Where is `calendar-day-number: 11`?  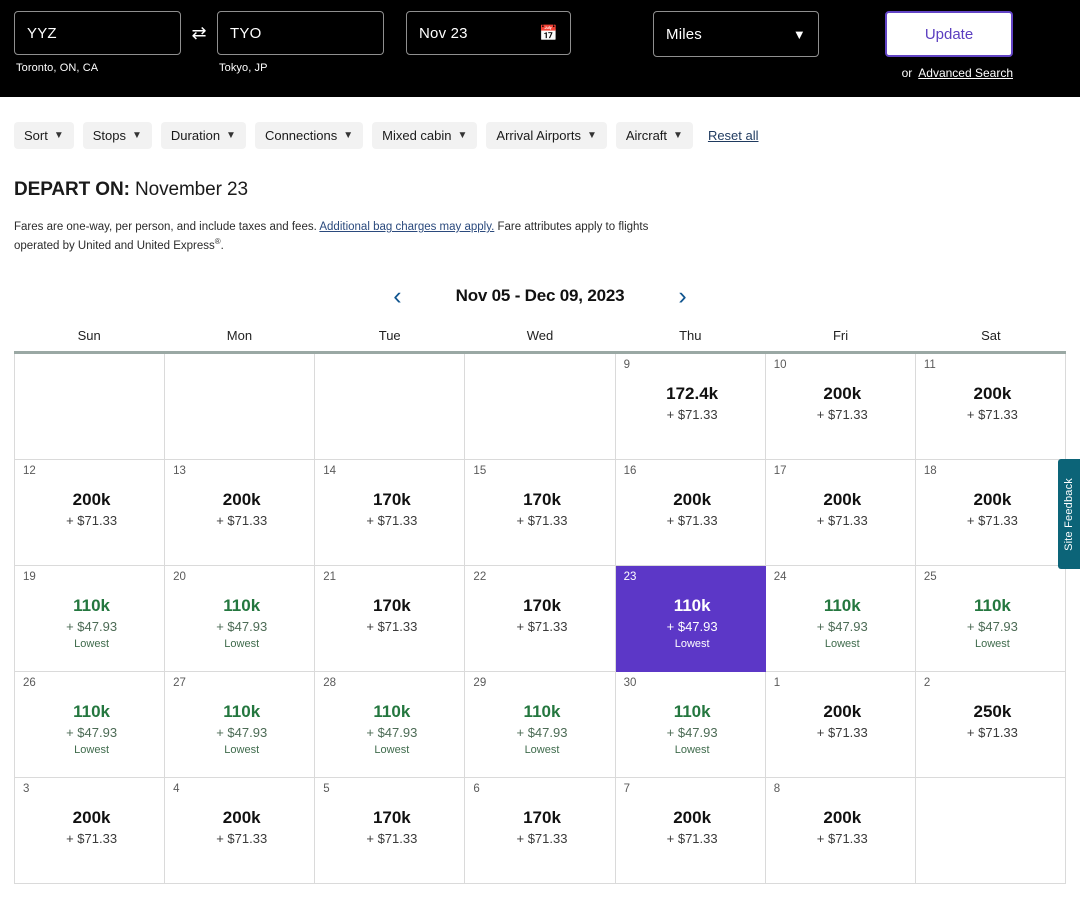 calendar-day-number: 11 is located at coordinates (929, 365).